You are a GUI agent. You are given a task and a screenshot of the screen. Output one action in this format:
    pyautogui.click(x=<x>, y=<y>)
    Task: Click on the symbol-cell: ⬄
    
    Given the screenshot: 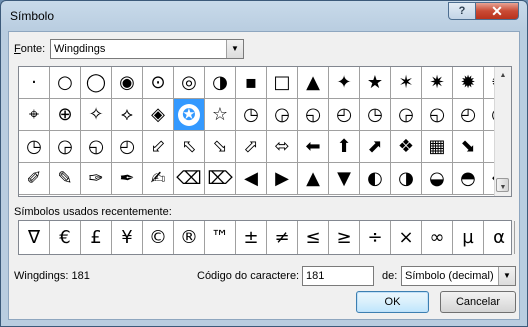 What is the action you would take?
    pyautogui.click(x=282, y=147)
    